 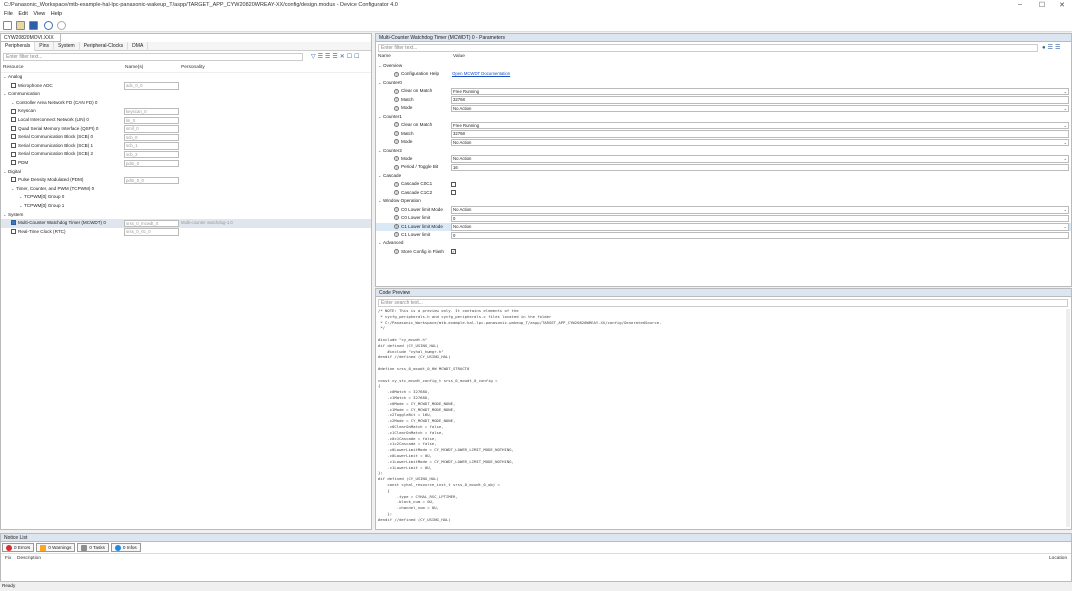 What do you see at coordinates (151, 223) in the screenshot?
I see `resource-name-field: srss_0_mcwdt_0` at bounding box center [151, 223].